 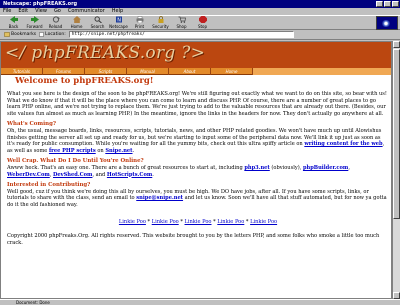 I want to click on nav-home: Home, so click(x=232, y=71).